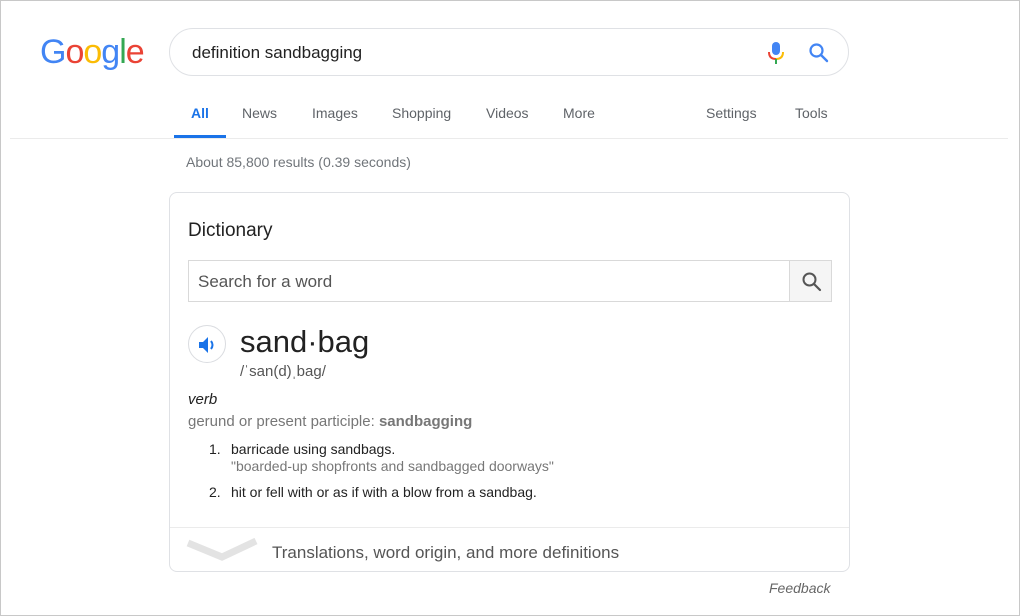 The image size is (1020, 616). Describe the element at coordinates (579, 113) in the screenshot. I see `tab-more: More` at that location.